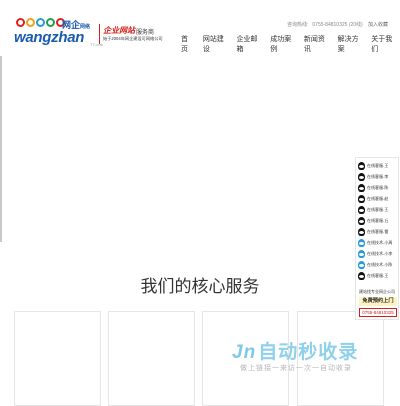  What do you see at coordinates (373, 232) in the screenshot?
I see `service-contact: 在线客服-雷` at bounding box center [373, 232].